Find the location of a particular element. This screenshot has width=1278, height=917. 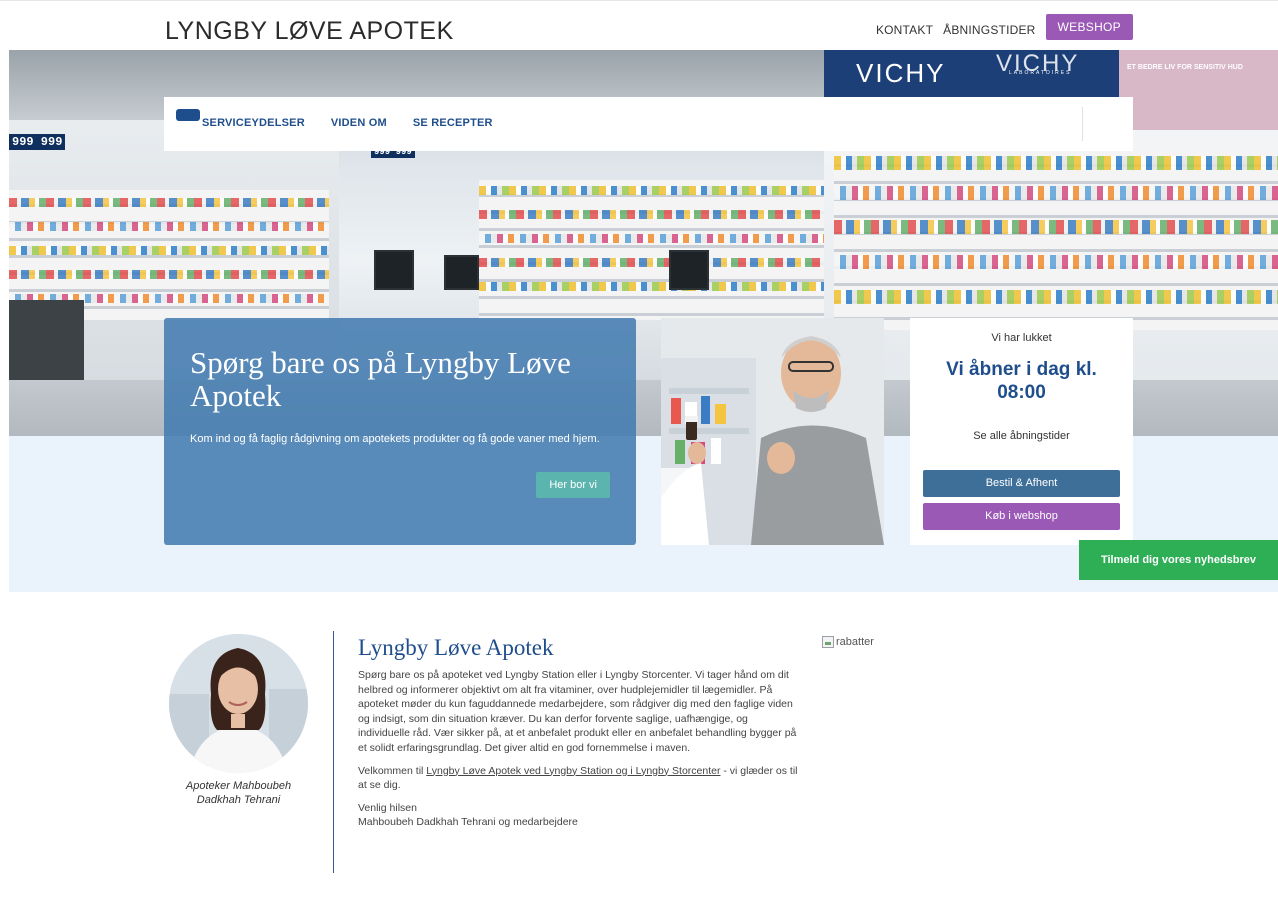

vichy-sub: LABORATOIRES is located at coordinates (1040, 73).